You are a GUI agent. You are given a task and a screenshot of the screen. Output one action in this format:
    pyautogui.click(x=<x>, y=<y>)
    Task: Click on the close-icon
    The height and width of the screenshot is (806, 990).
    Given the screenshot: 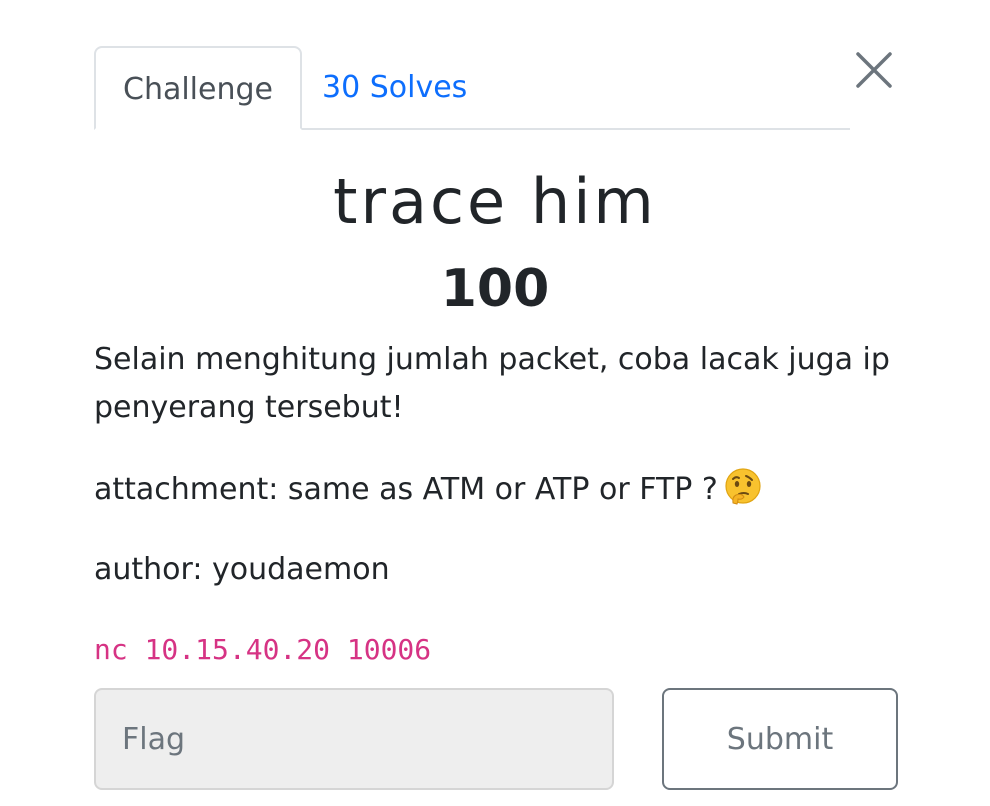 What is the action you would take?
    pyautogui.click(x=874, y=70)
    